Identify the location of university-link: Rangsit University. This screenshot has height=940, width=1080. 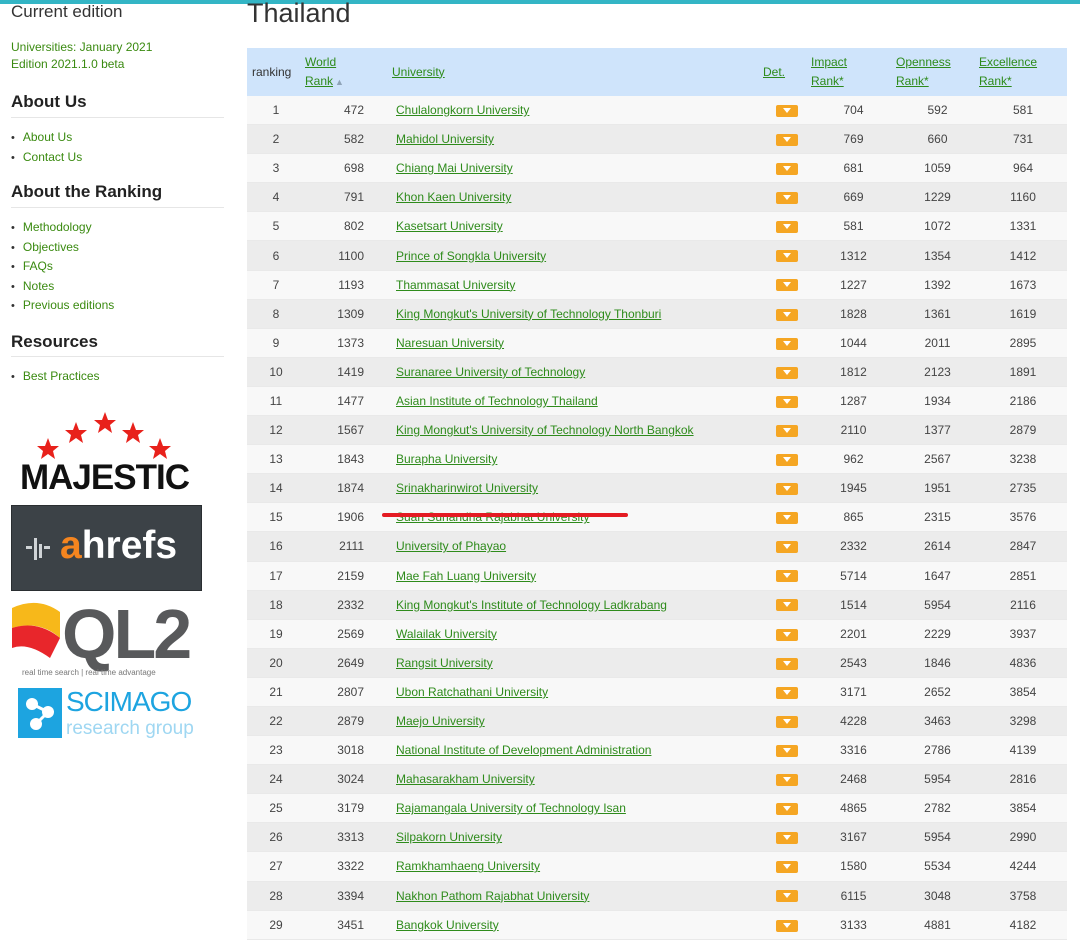
(444, 663).